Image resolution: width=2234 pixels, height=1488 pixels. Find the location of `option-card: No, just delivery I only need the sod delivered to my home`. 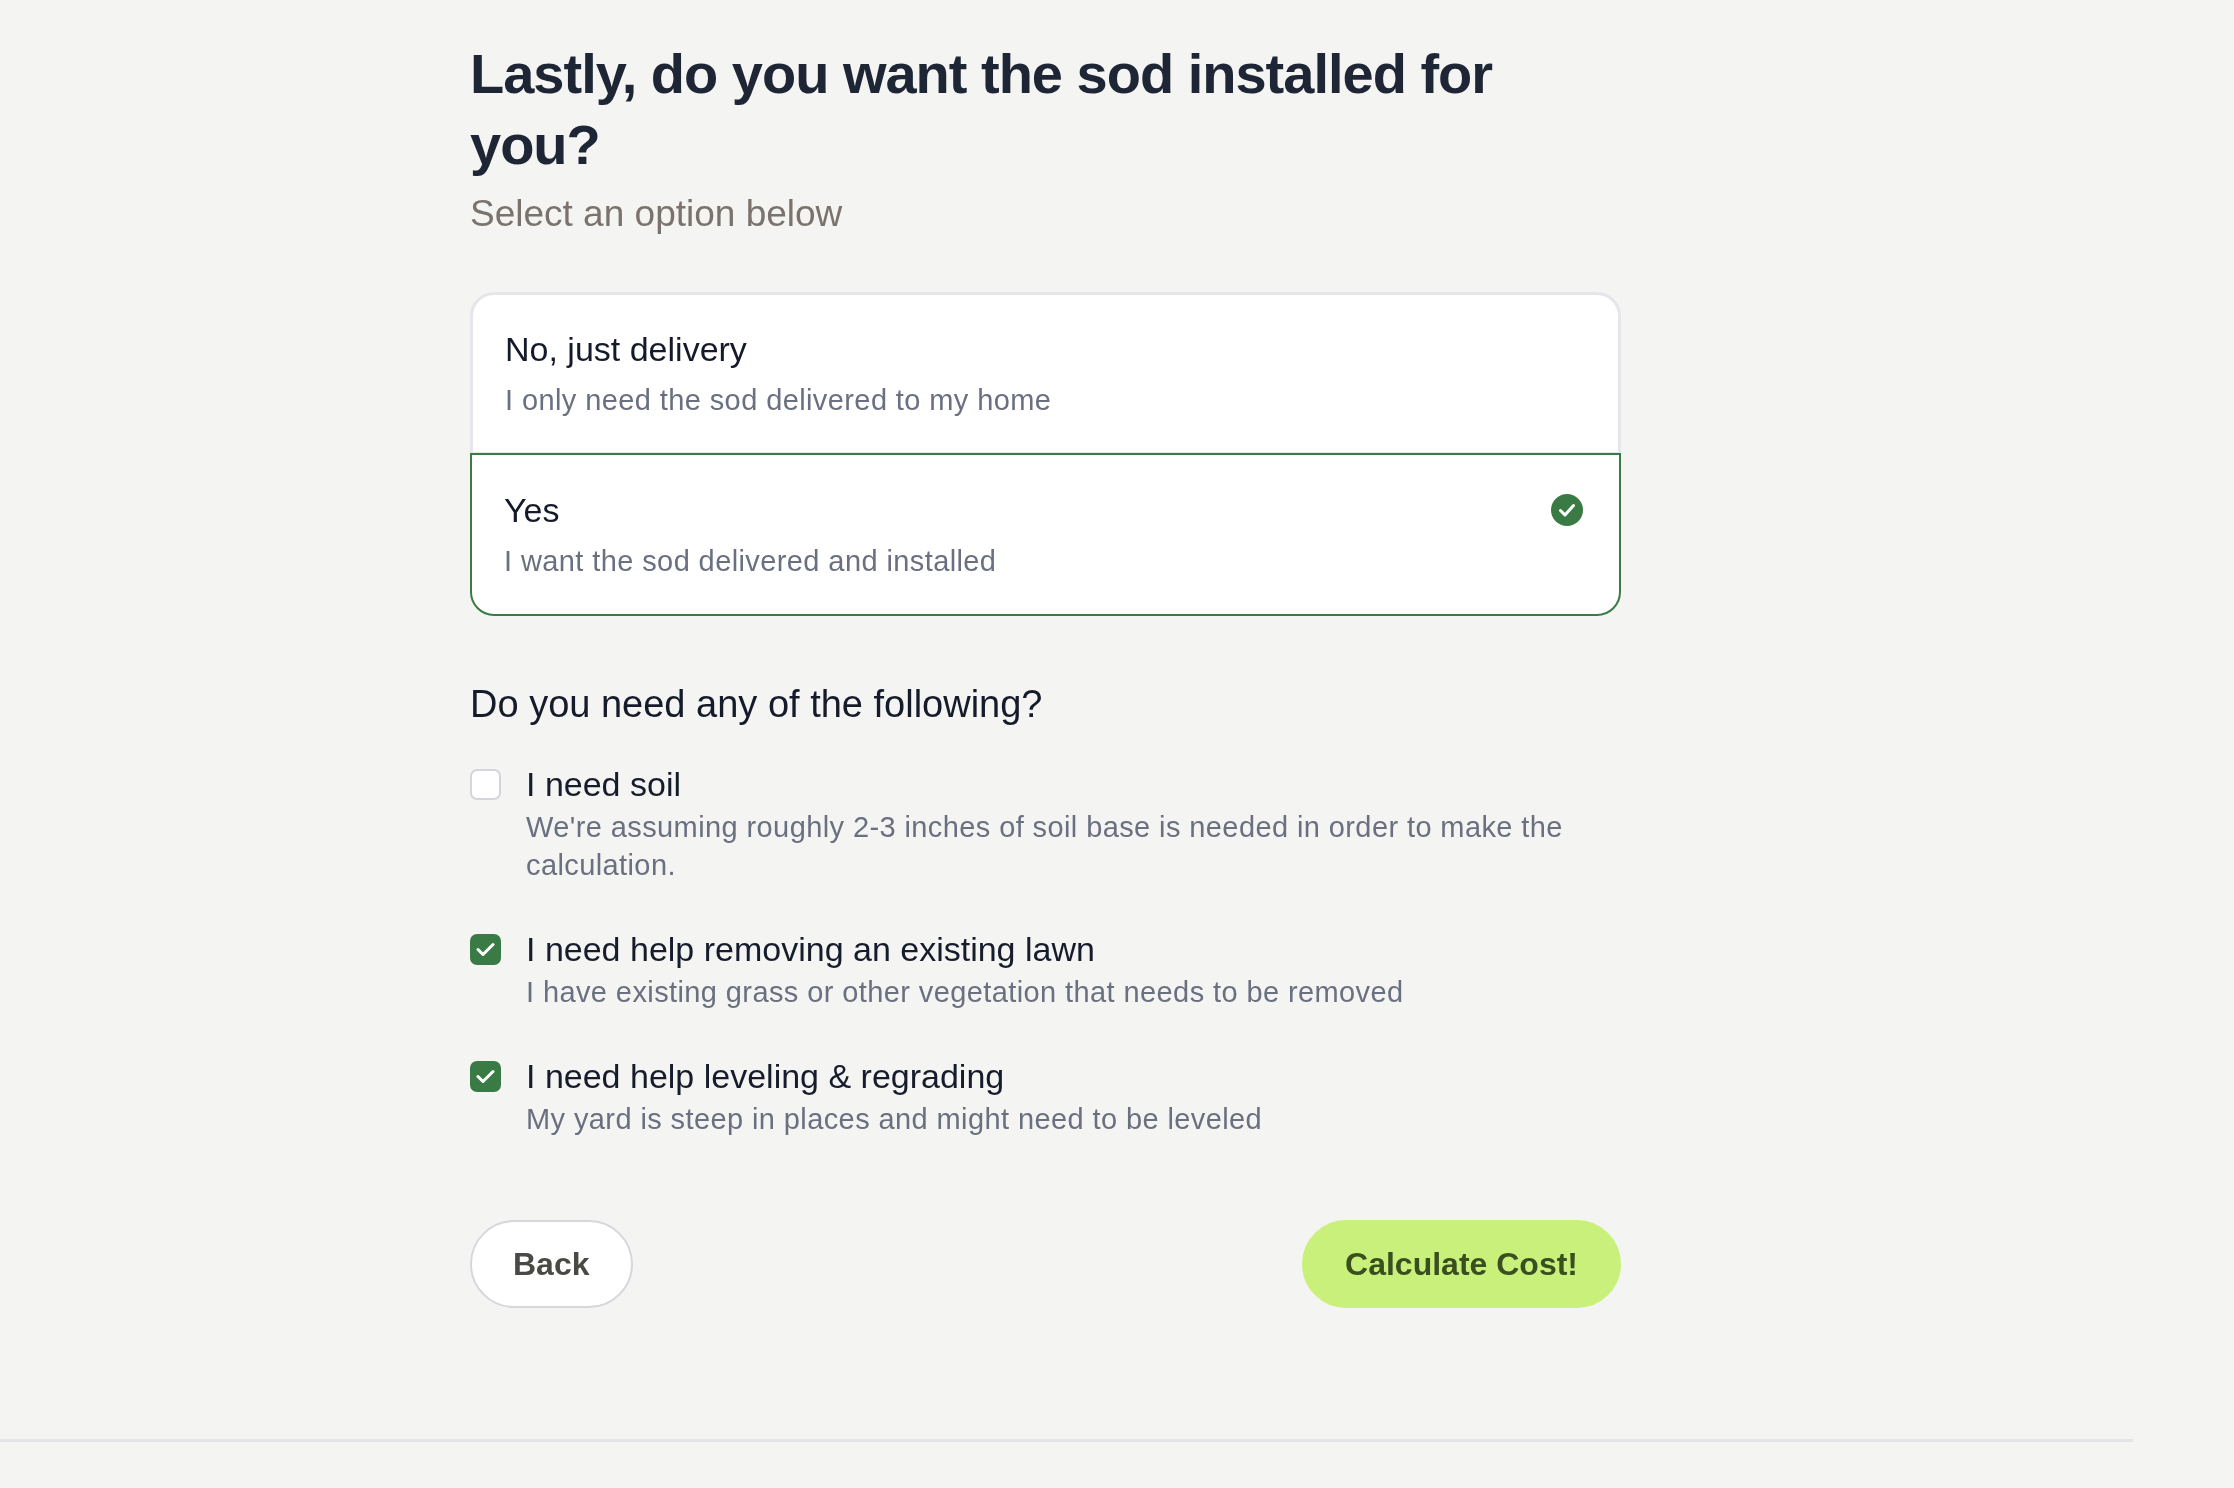

option-card: No, just delivery I only need the sod delivered to my home is located at coordinates (1045, 373).